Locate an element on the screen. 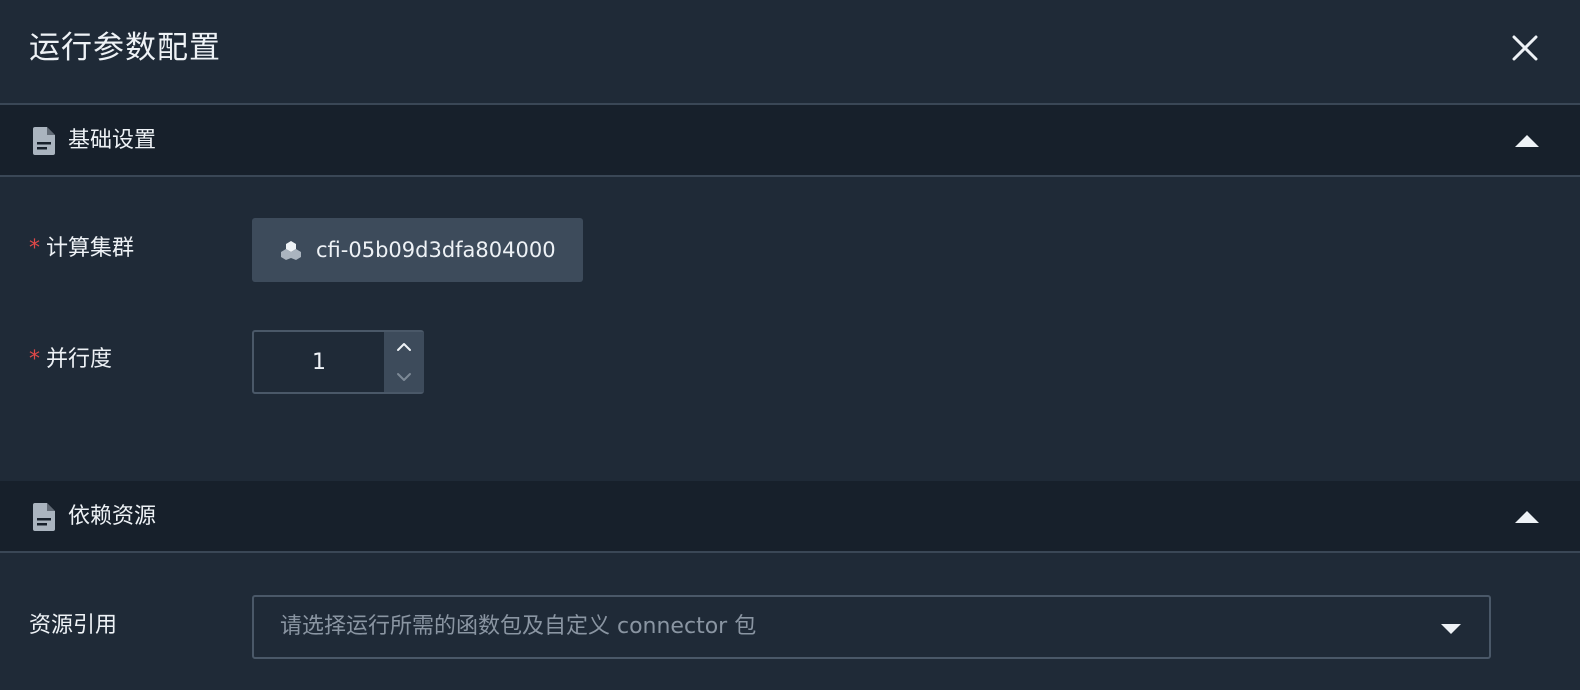 The width and height of the screenshot is (1580, 690). caret-down-icon is located at coordinates (1451, 629).